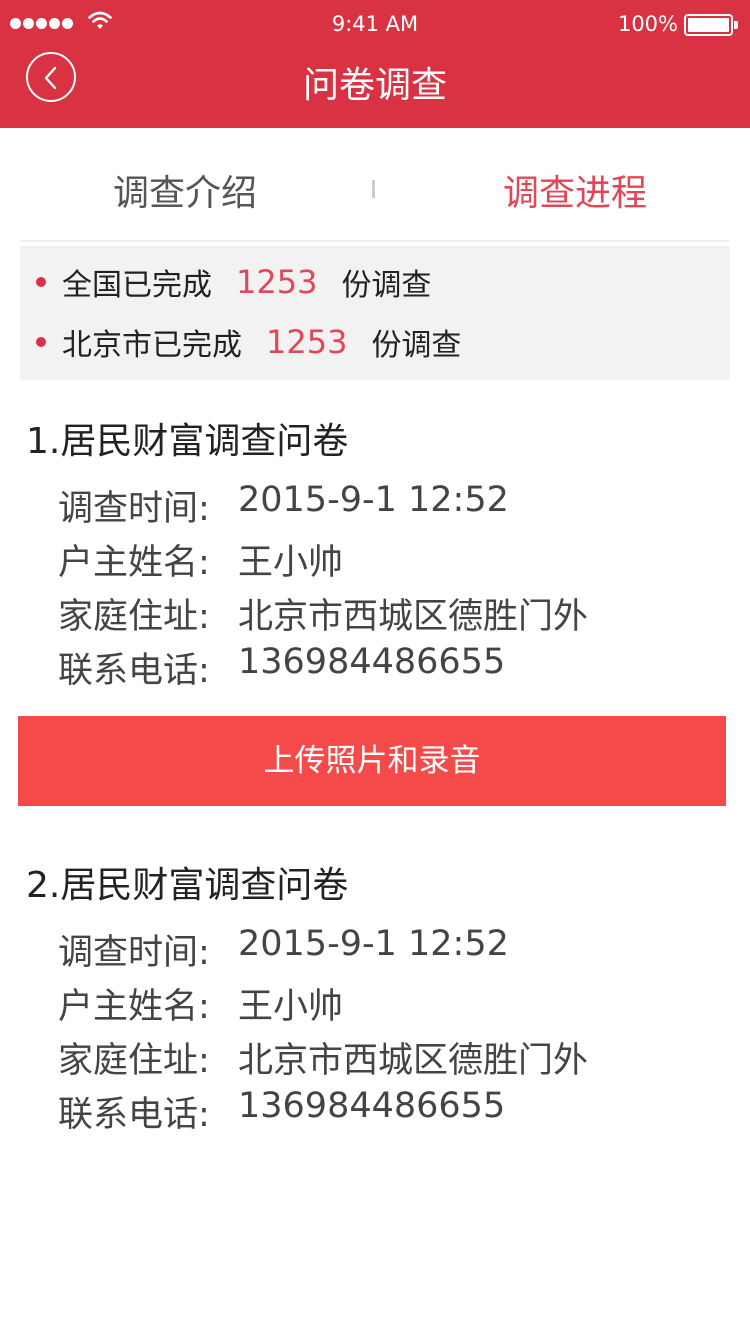 Image resolution: width=750 pixels, height=1334 pixels. Describe the element at coordinates (372, 761) in the screenshot. I see `upload-photos-audio-button: 上传照片和录音` at that location.